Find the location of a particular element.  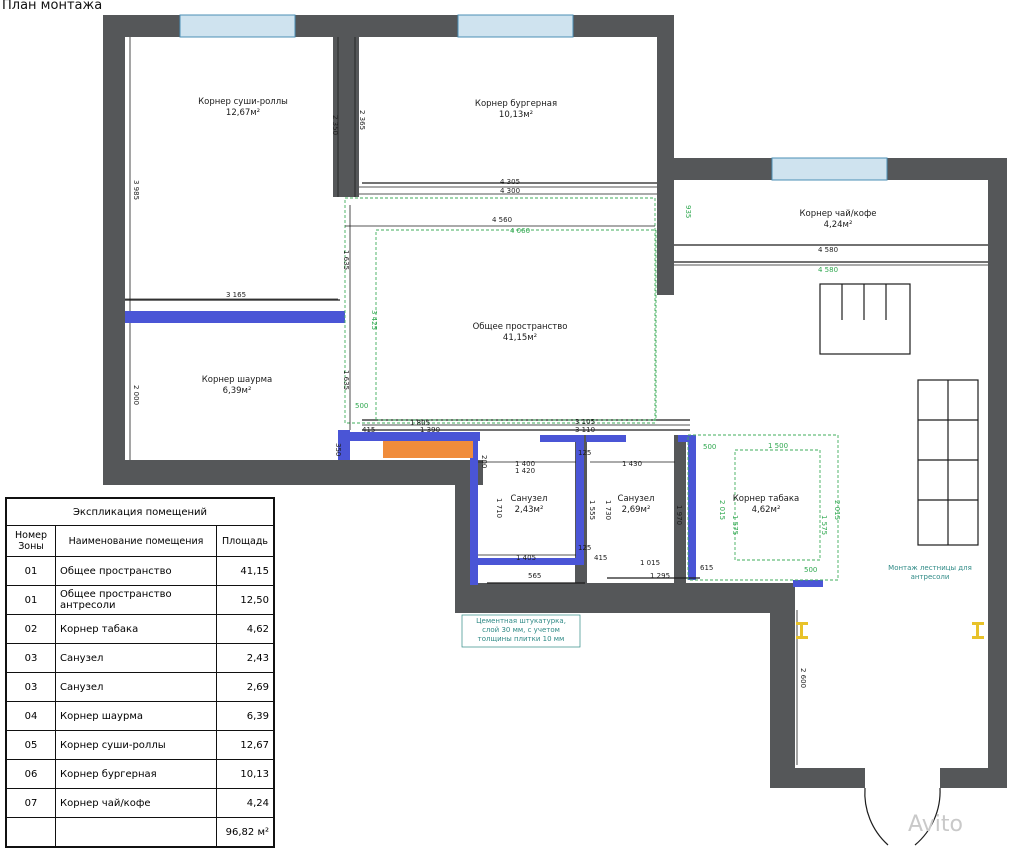

legend-header-area: Площадь is located at coordinates (245, 541).